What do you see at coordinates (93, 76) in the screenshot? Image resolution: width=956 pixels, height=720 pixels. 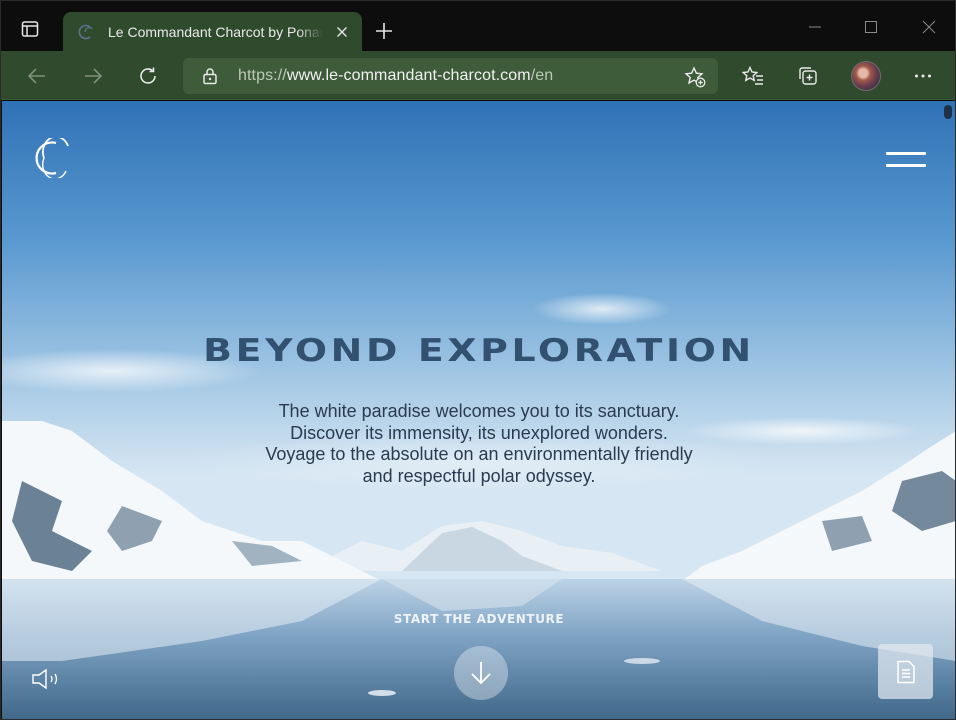 I see `arrow-right-icon` at bounding box center [93, 76].